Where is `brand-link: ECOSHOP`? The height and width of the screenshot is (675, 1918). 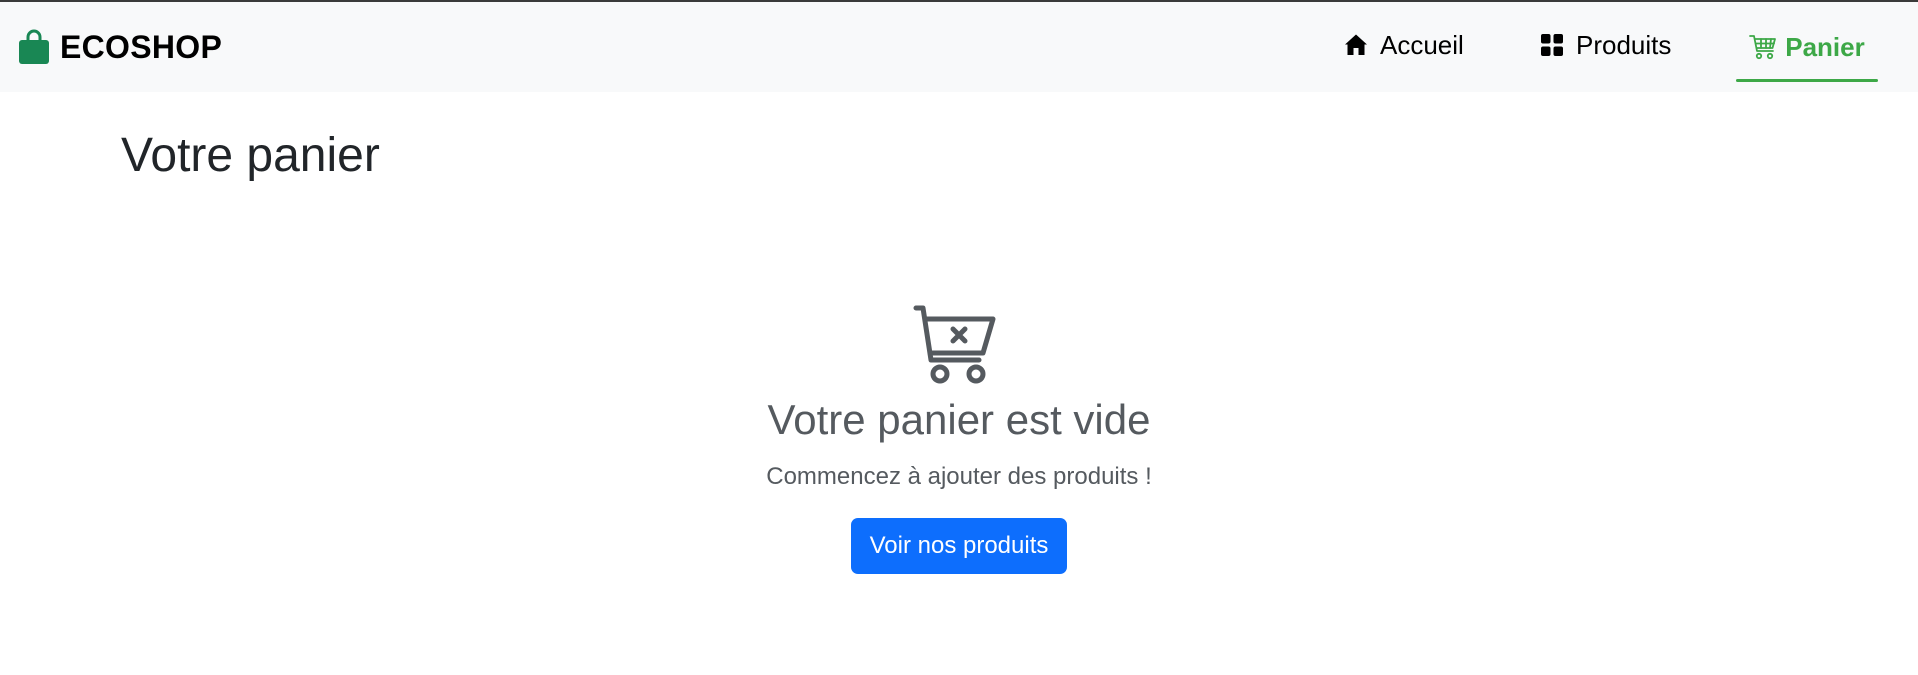
brand-link: ECOSHOP is located at coordinates (120, 47).